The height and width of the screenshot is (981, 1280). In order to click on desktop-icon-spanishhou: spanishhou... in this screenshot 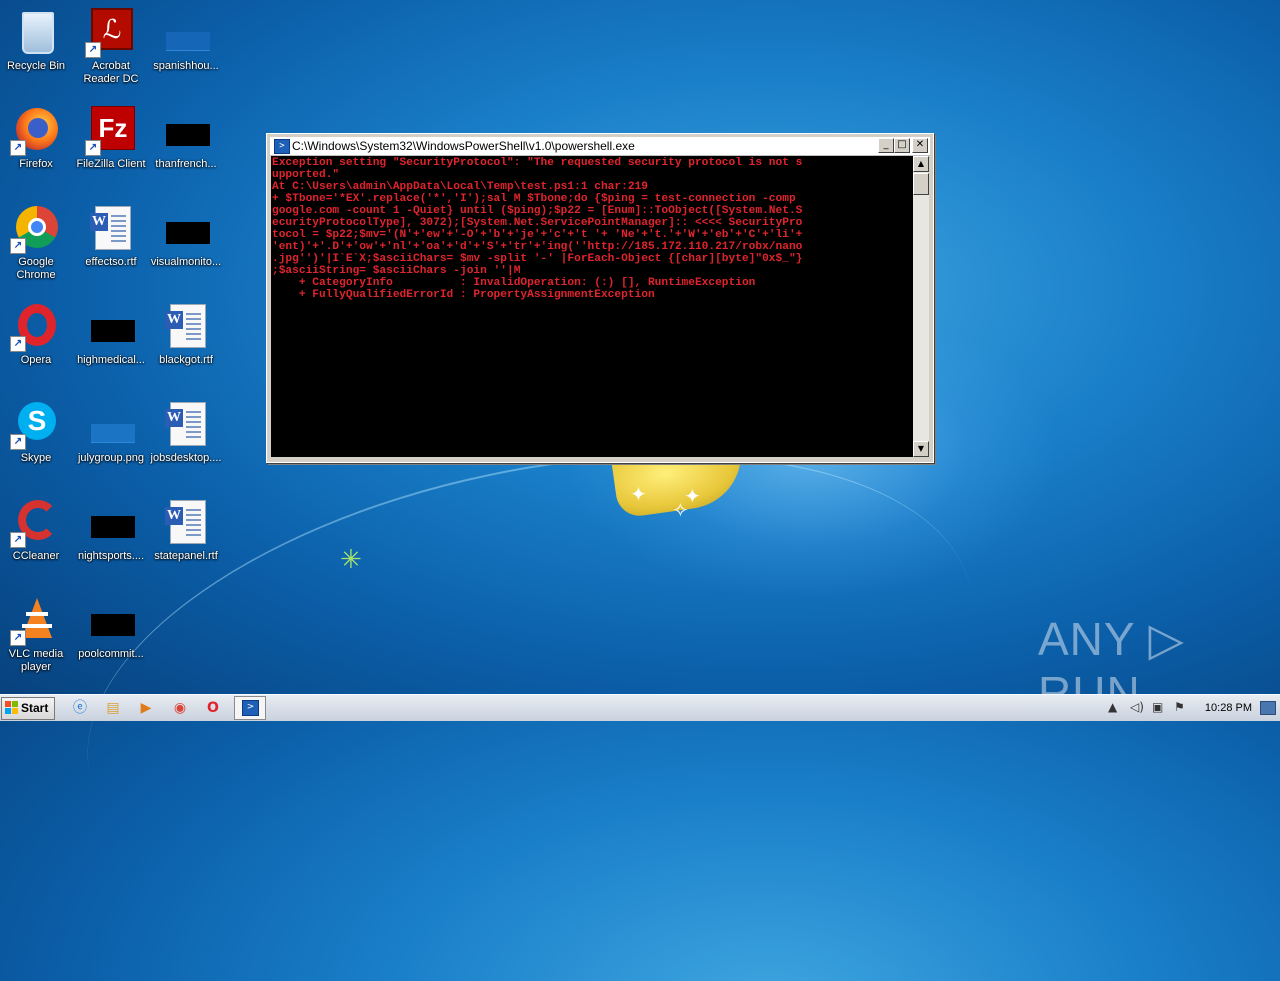, I will do `click(186, 40)`.